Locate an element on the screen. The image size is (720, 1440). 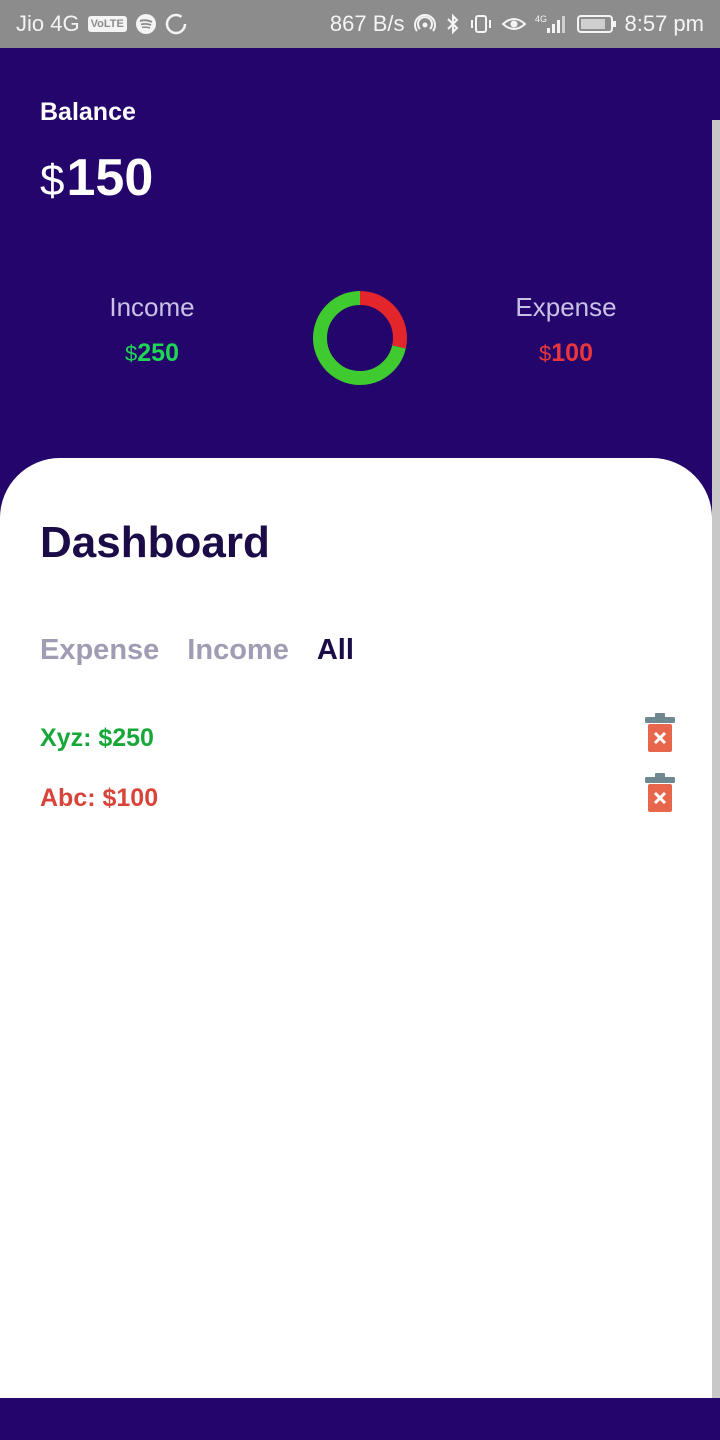
expense-currency: $ is located at coordinates (545, 353).